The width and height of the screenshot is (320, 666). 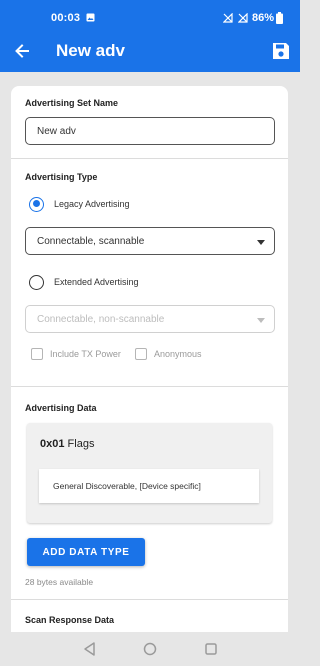 I want to click on extended-advertising-select: Connectable, non-scannable, so click(x=150, y=319).